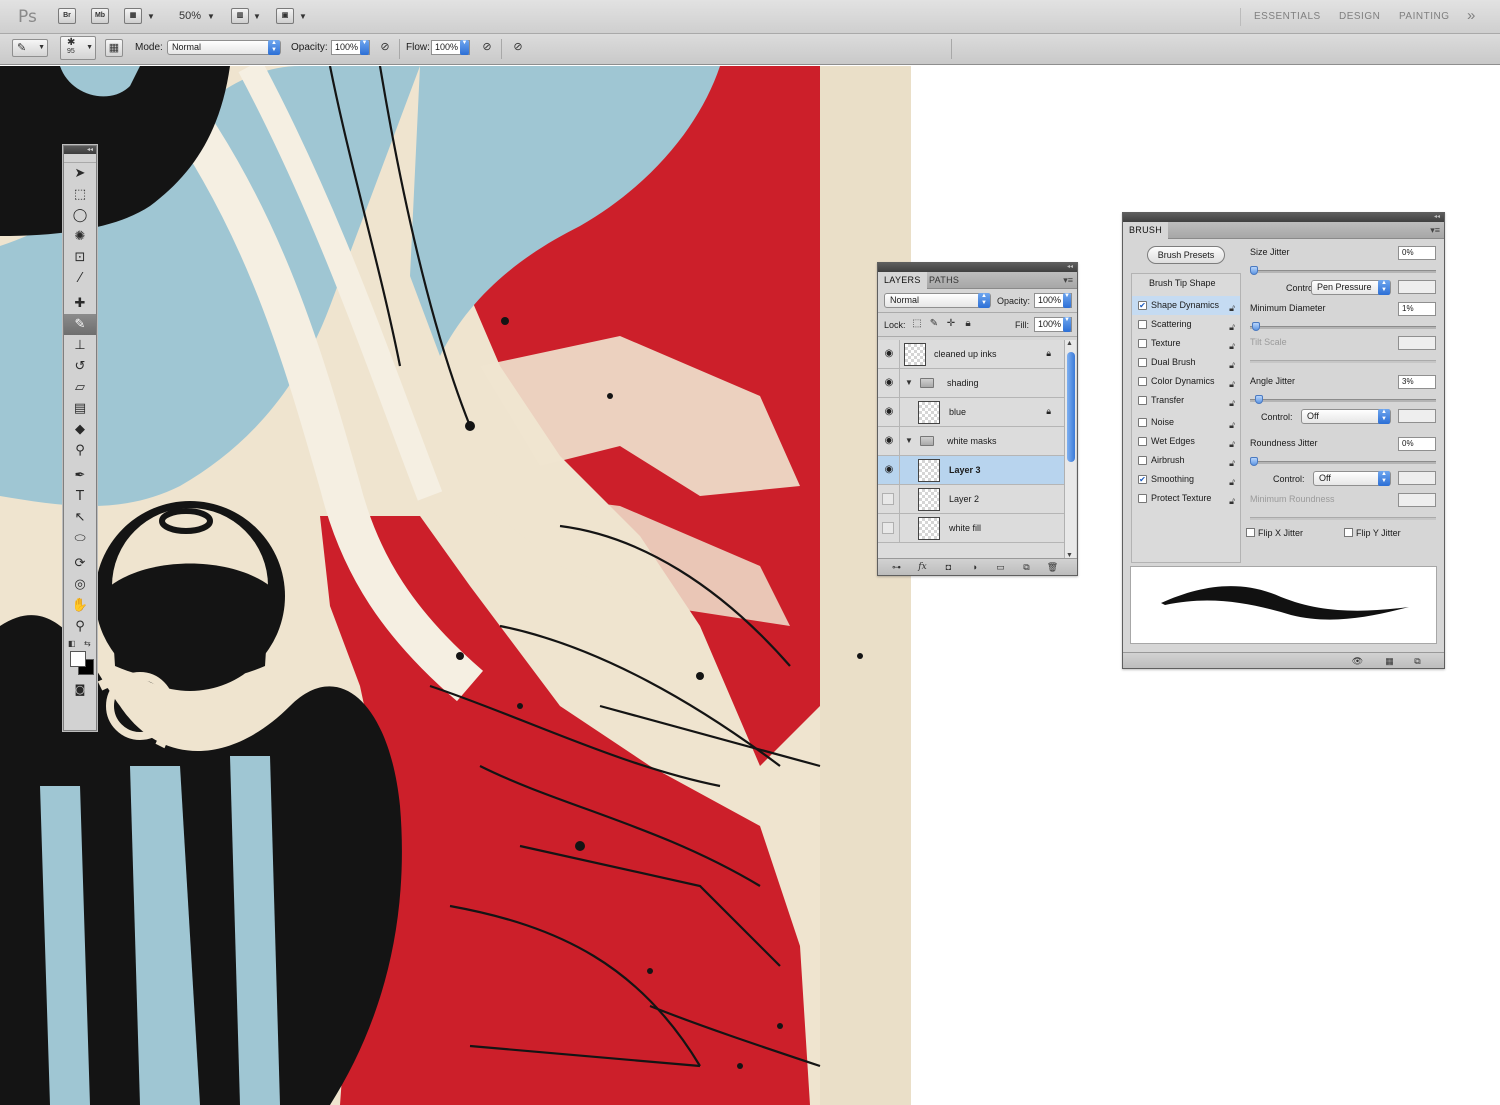 The height and width of the screenshot is (1105, 1500). What do you see at coordinates (1343, 326) in the screenshot?
I see `minimum-diameter-slider` at bounding box center [1343, 326].